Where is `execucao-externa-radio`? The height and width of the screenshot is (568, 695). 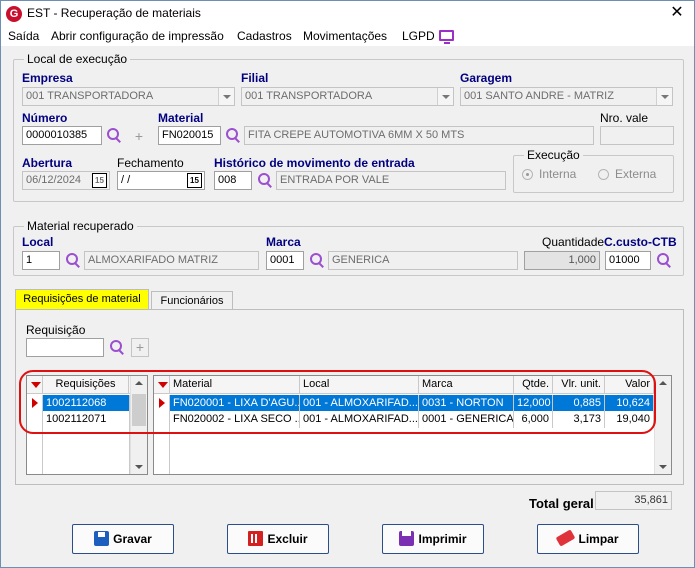
execucao-externa-radio is located at coordinates (603, 174).